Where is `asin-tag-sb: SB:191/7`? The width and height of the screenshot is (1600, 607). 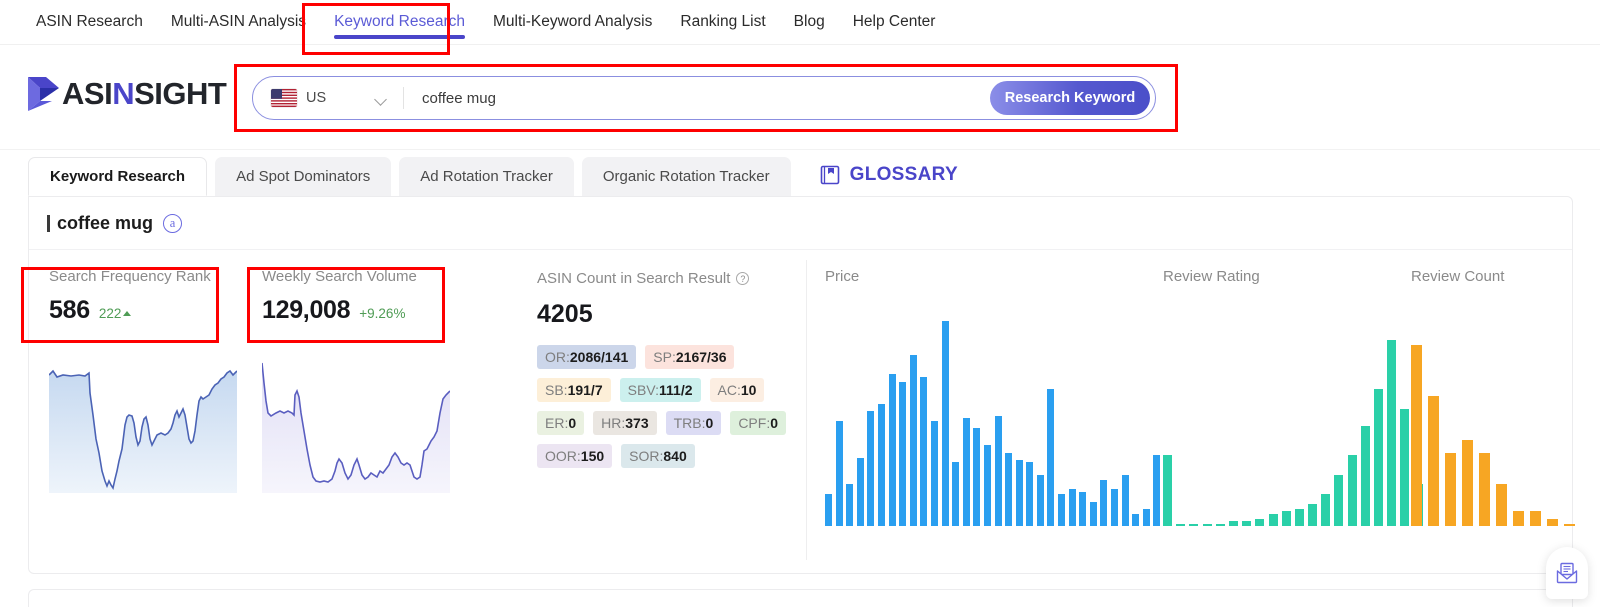 asin-tag-sb: SB:191/7 is located at coordinates (574, 390).